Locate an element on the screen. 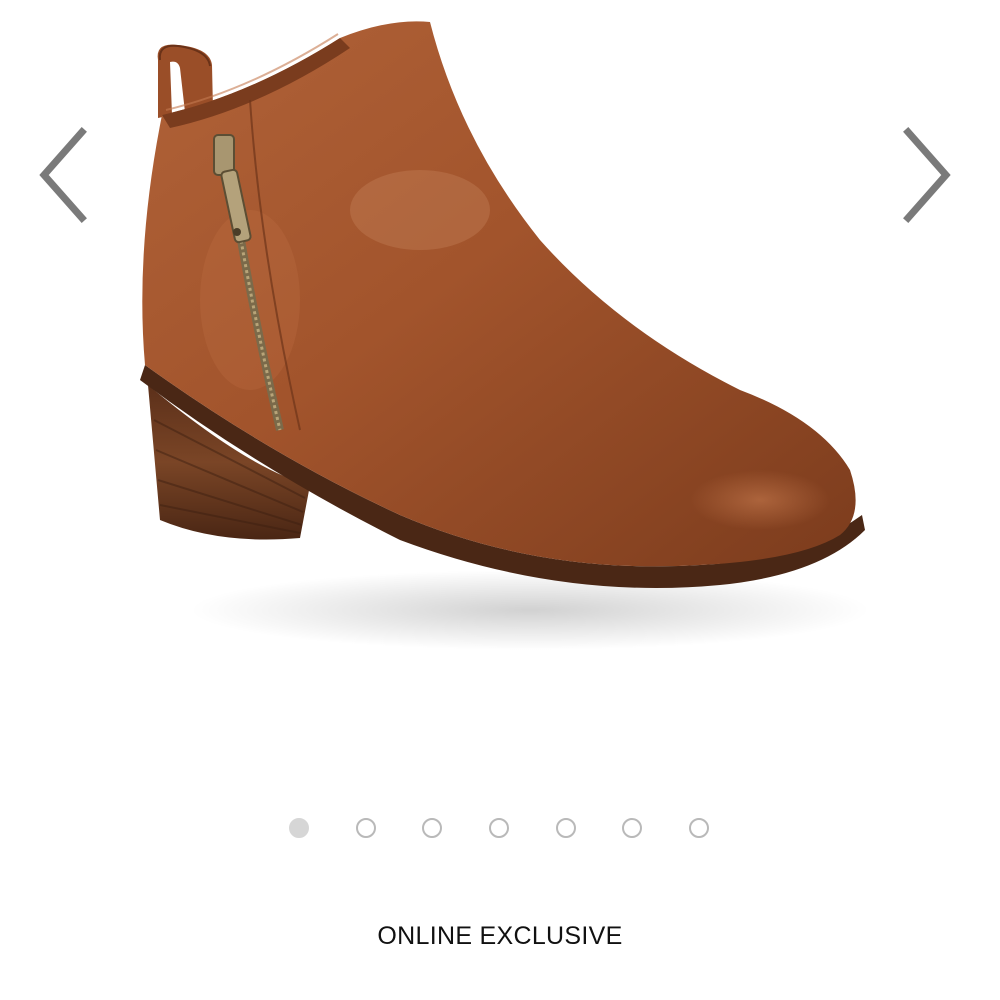 Image resolution: width=1000 pixels, height=1000 pixels. chevron-left-icon is located at coordinates (60, 175).